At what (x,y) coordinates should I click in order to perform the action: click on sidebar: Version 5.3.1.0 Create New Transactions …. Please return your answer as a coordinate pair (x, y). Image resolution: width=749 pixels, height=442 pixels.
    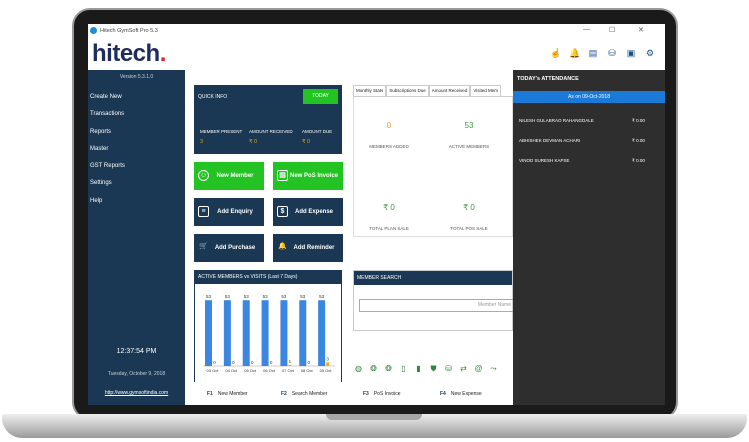
    Looking at the image, I should click on (136, 237).